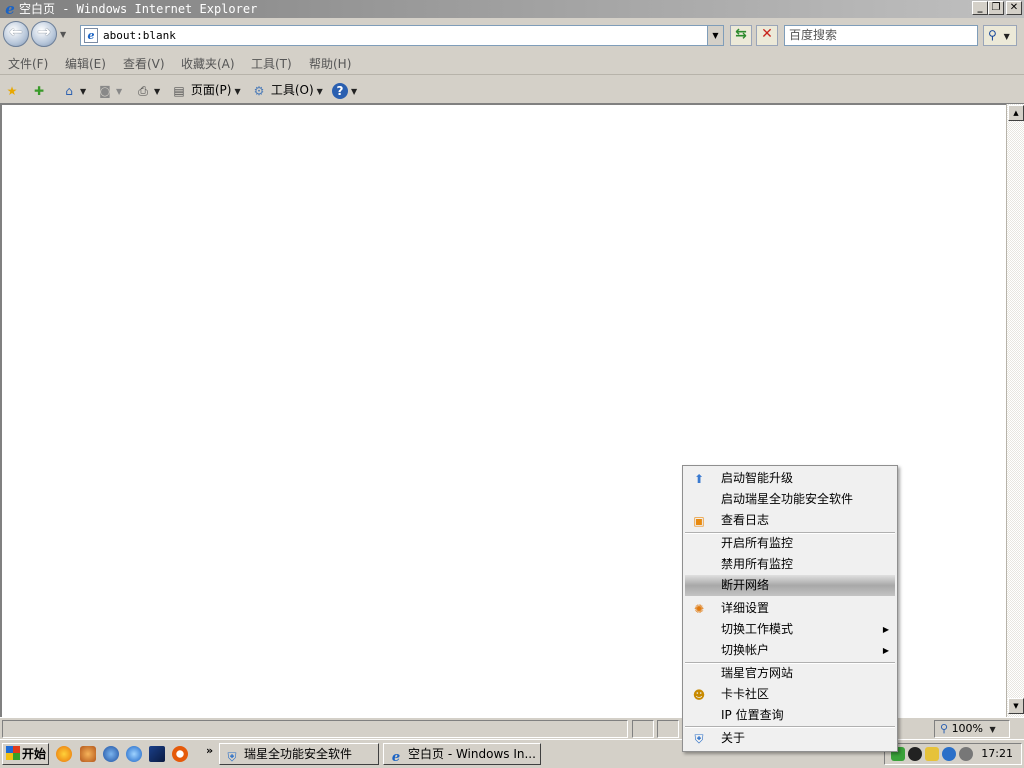 The image size is (1024, 768). What do you see at coordinates (512, 64) in the screenshot?
I see `menu-bar: 文件(F) 编辑(E) 查看(V) 收藏夹(A) 工具(T) 帮助(H)` at bounding box center [512, 64].